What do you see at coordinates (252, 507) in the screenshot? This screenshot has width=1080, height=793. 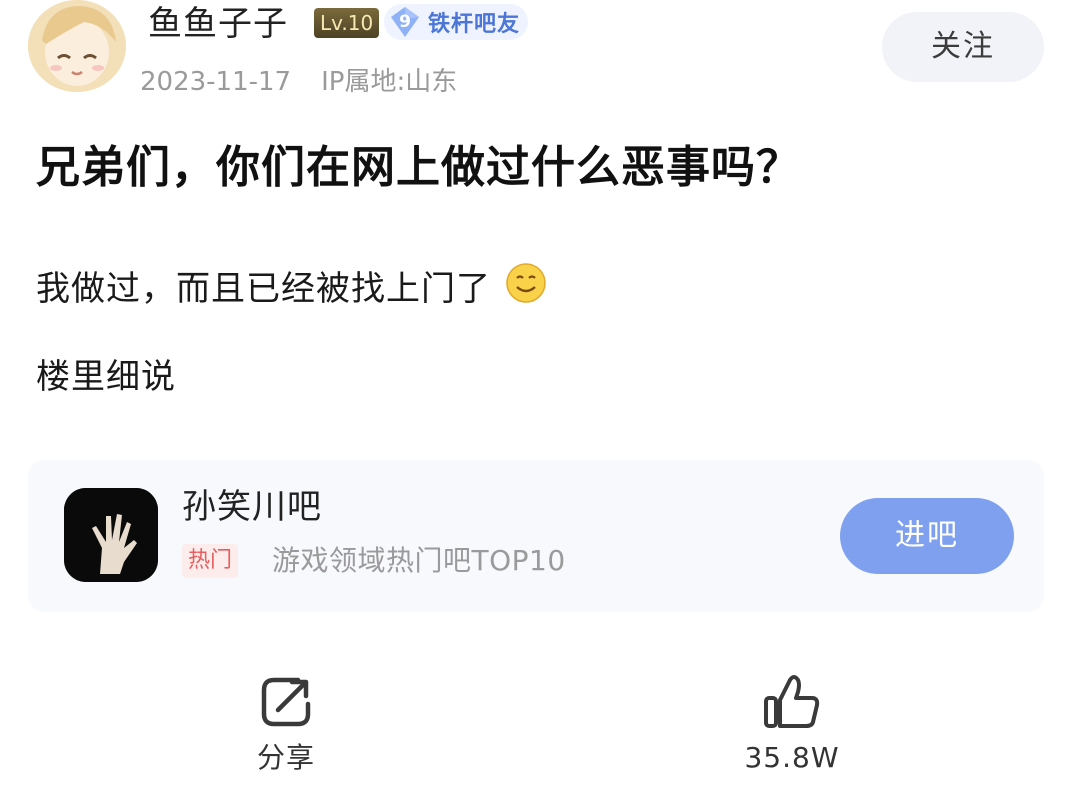 I see `forum-name: 孙笑川吧` at bounding box center [252, 507].